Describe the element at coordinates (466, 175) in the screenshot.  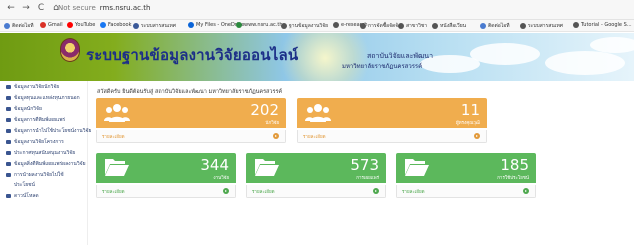
I see `stat-card-utilization: 185 การใช้ประโยชน์ รายละเอียด` at that location.